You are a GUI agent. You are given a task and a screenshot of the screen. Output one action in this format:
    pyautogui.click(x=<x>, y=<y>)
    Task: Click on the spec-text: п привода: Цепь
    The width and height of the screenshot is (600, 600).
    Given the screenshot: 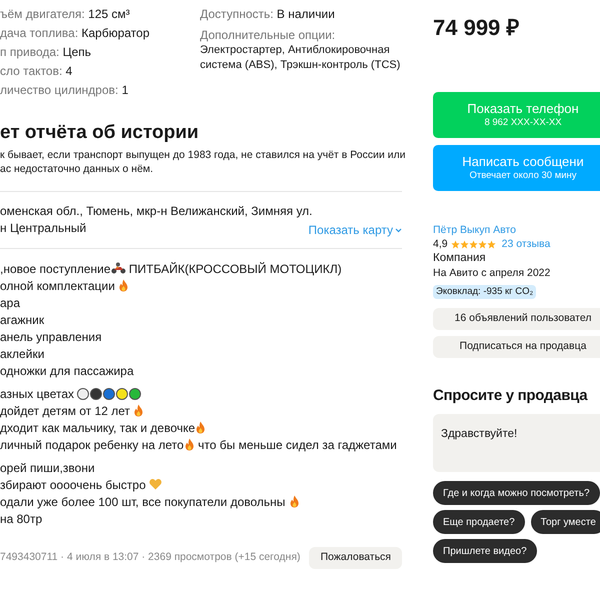 What is the action you would take?
    pyautogui.click(x=46, y=52)
    